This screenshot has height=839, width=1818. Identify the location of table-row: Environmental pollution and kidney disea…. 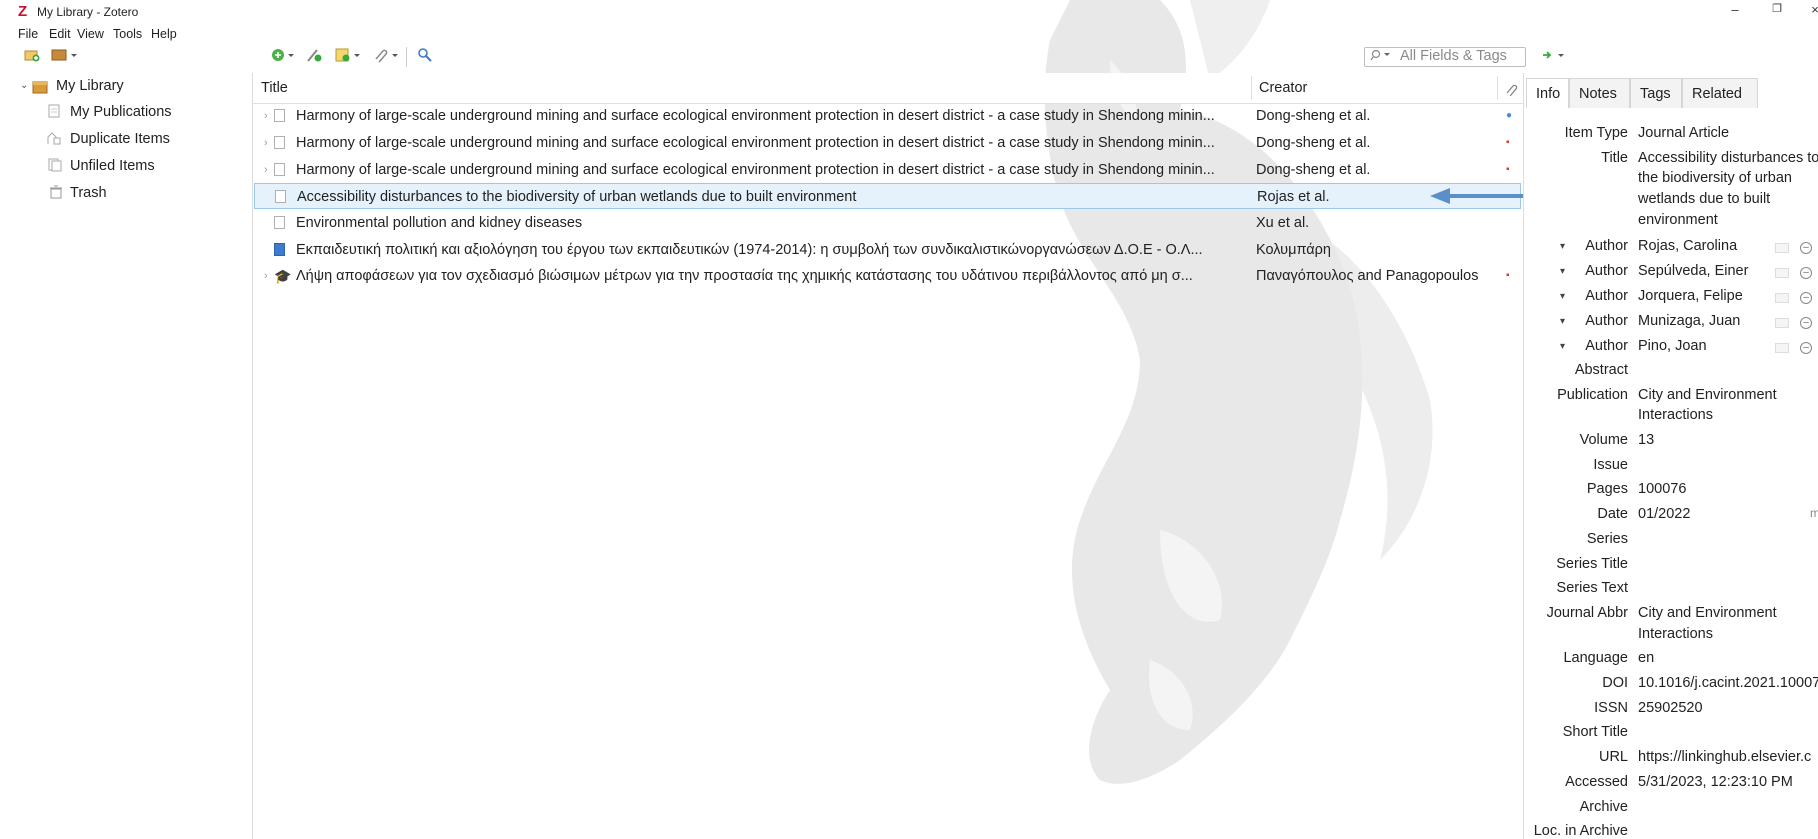
(887, 223).